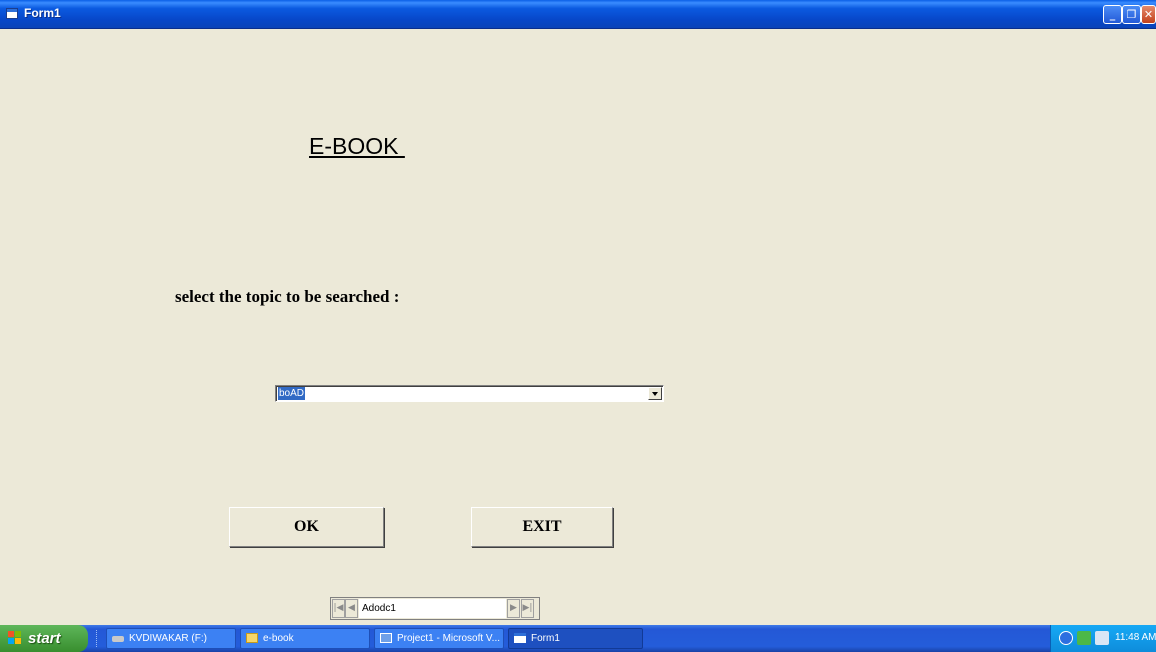 This screenshot has height=652, width=1156. I want to click on clock: 11:48 AM, so click(1135, 637).